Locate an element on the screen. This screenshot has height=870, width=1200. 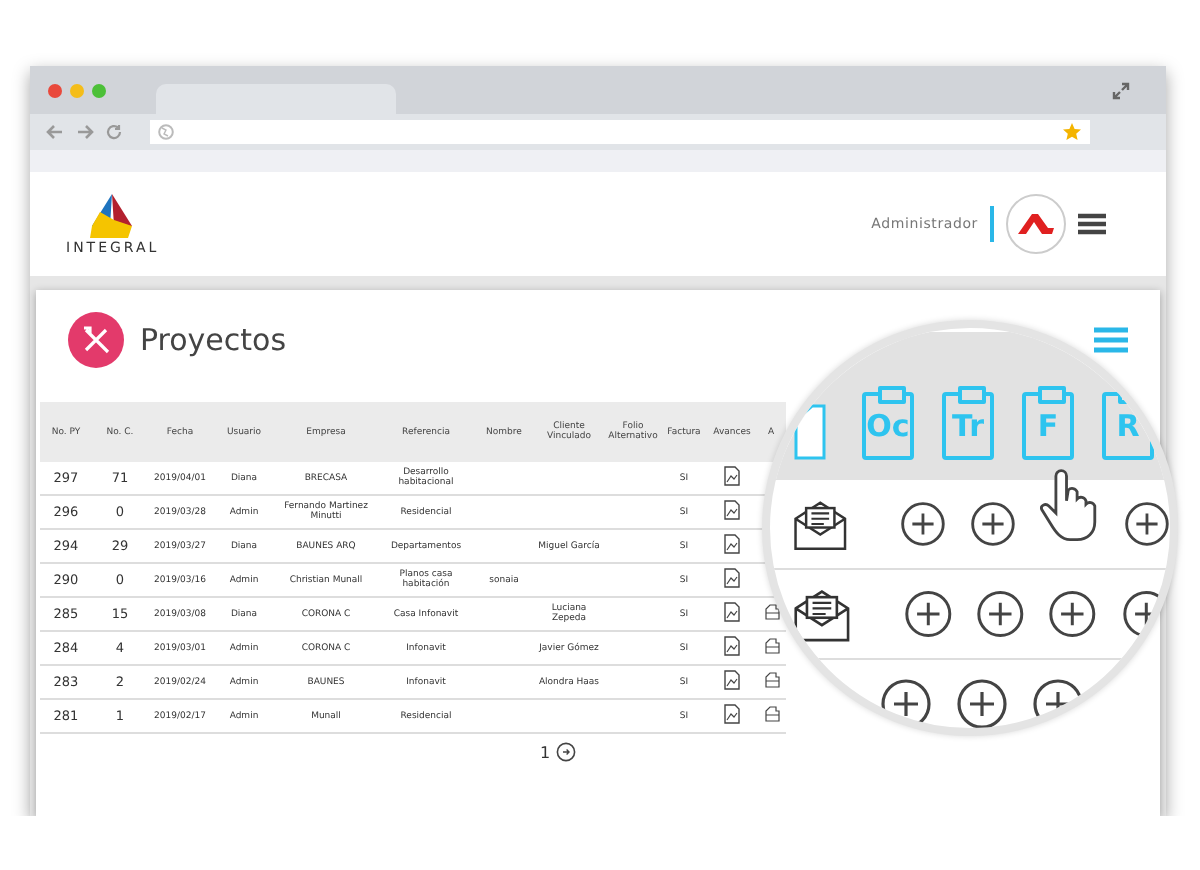
clipboard-tab: Oc is located at coordinates (888, 426).